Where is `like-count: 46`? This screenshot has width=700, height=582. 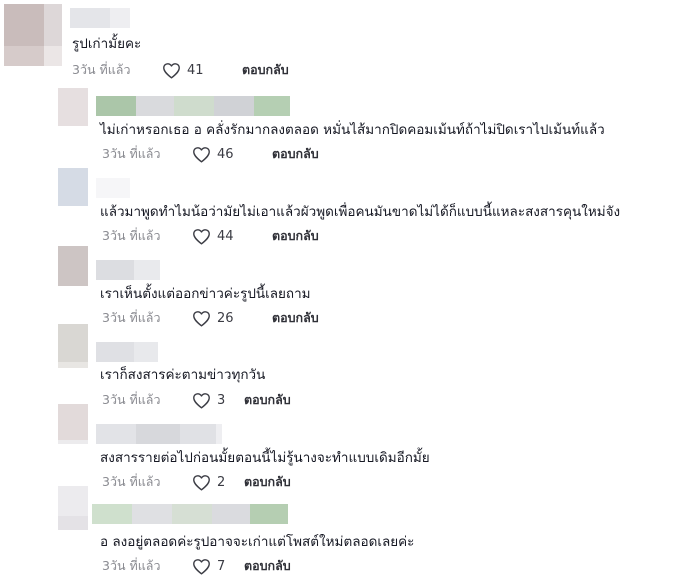 like-count: 46 is located at coordinates (225, 154).